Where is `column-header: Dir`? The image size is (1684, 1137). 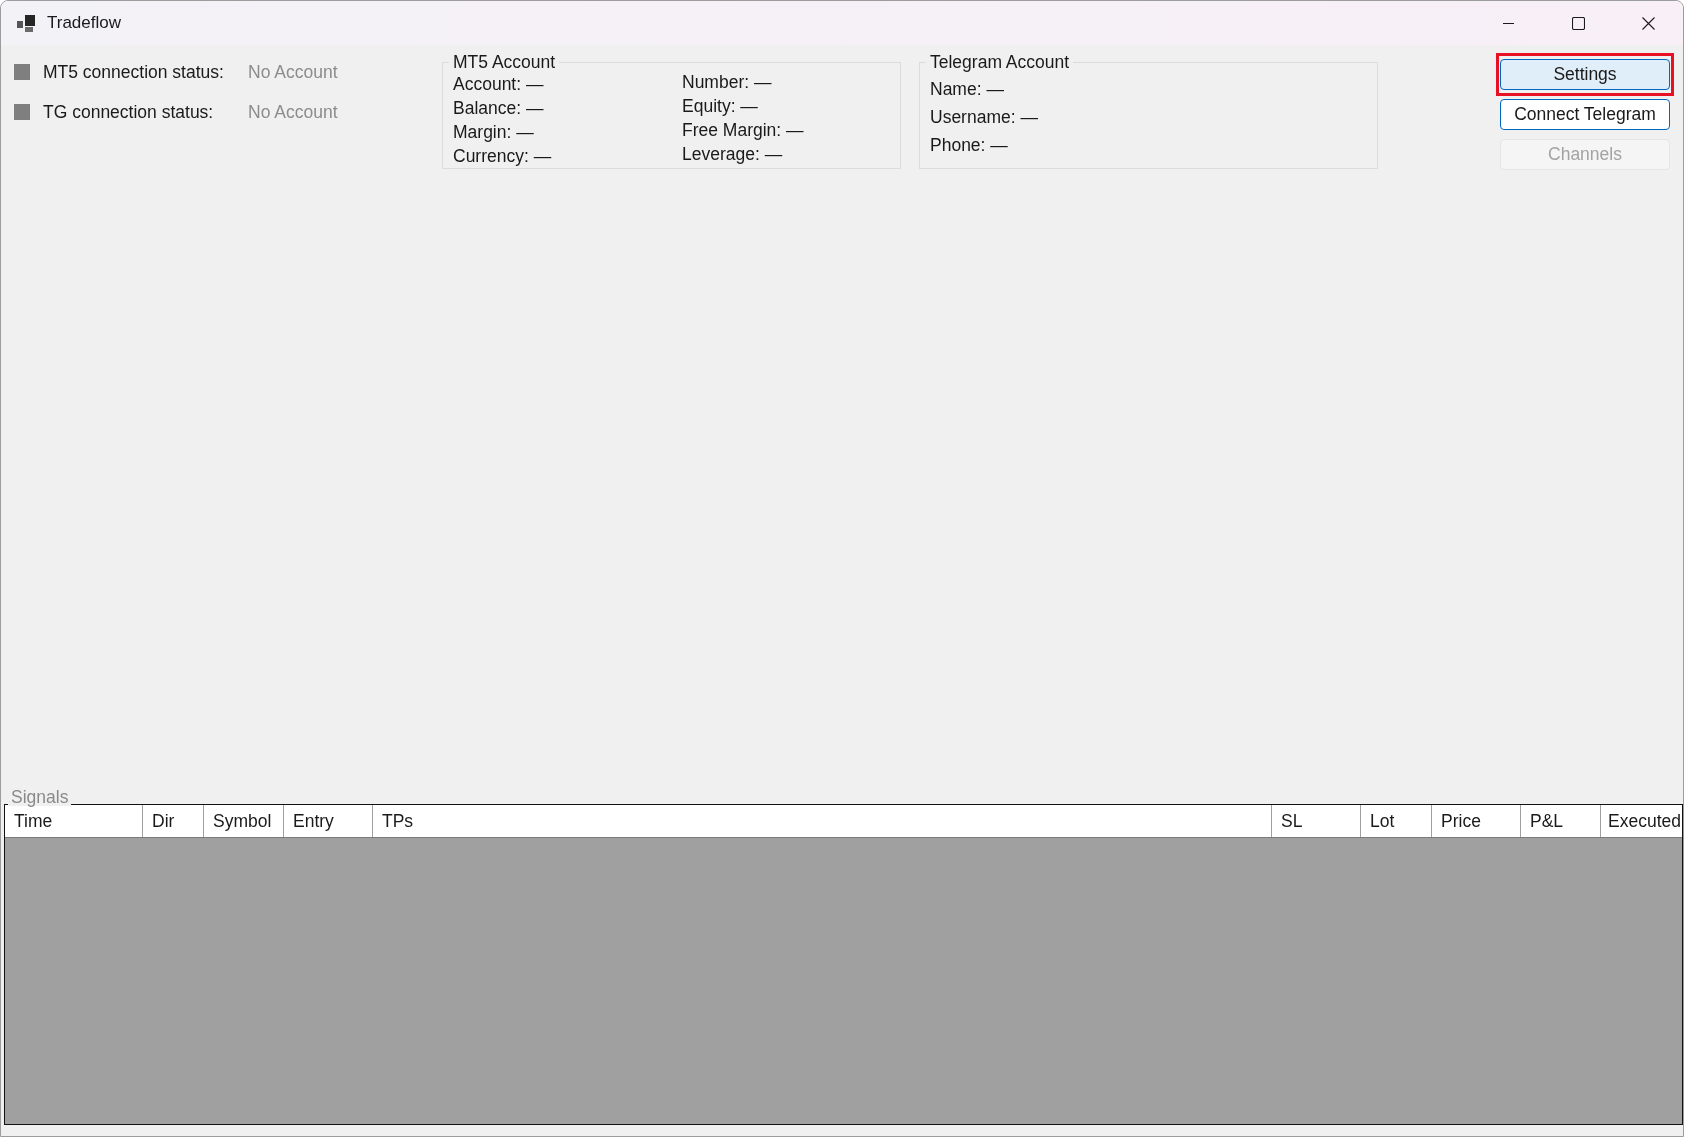 column-header: Dir is located at coordinates (173, 821).